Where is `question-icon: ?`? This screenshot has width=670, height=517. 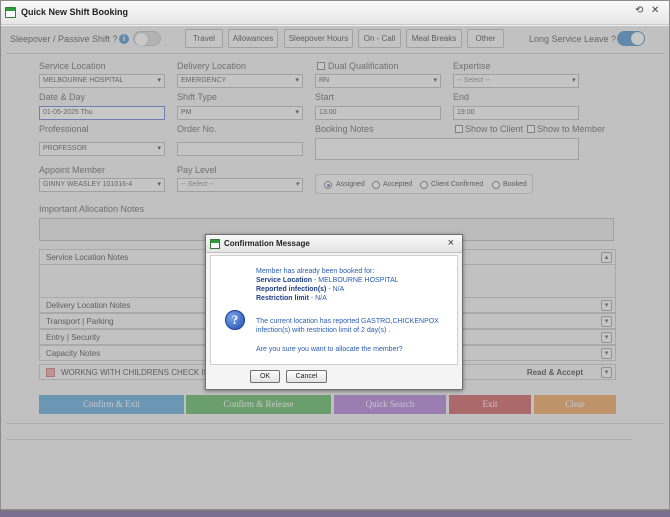
question-icon: ? is located at coordinates (235, 320).